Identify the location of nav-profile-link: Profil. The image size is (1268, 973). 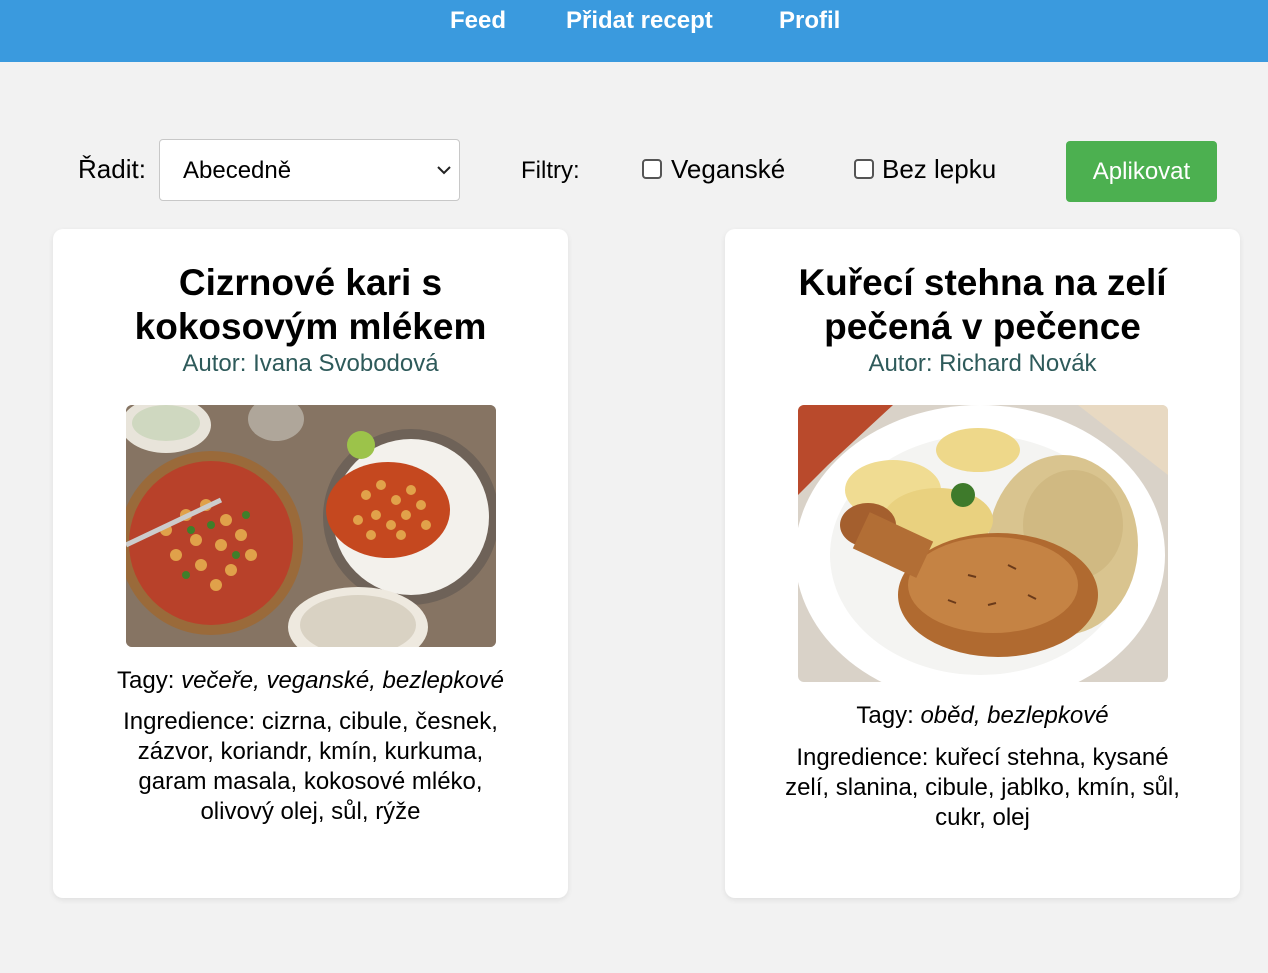
(809, 21).